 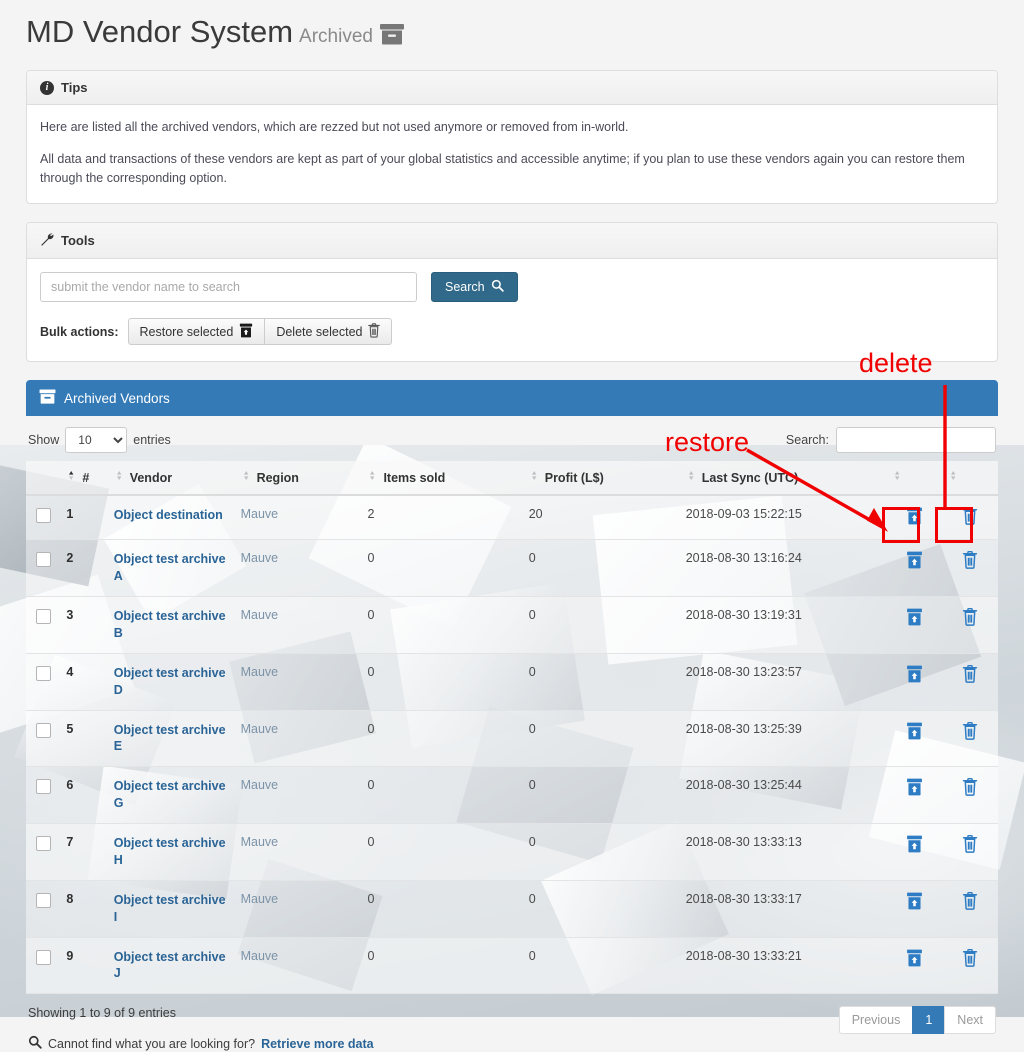 I want to click on vendor-link: Object test archive E, so click(x=171, y=739).